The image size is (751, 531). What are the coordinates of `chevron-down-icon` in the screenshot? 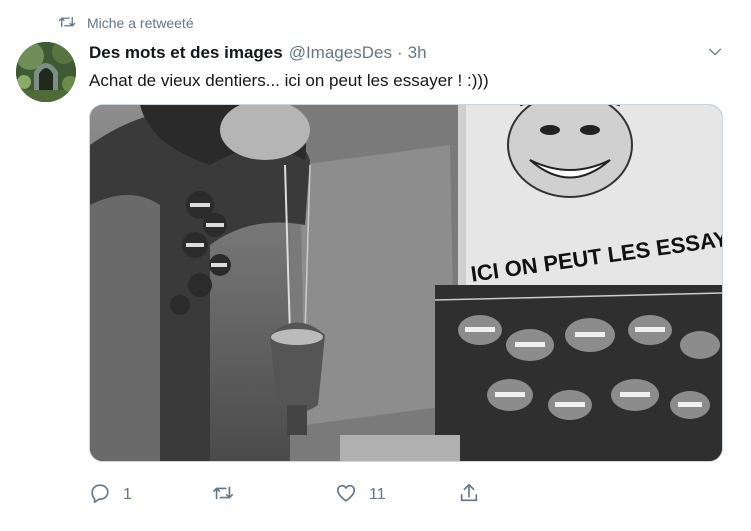 It's located at (715, 54).